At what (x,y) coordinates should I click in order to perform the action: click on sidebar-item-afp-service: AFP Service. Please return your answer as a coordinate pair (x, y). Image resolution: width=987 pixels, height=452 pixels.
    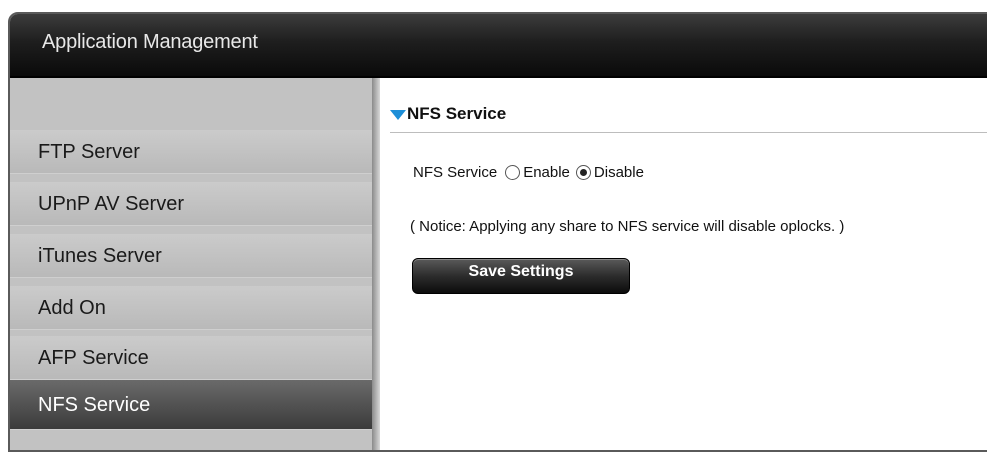
    Looking at the image, I should click on (191, 358).